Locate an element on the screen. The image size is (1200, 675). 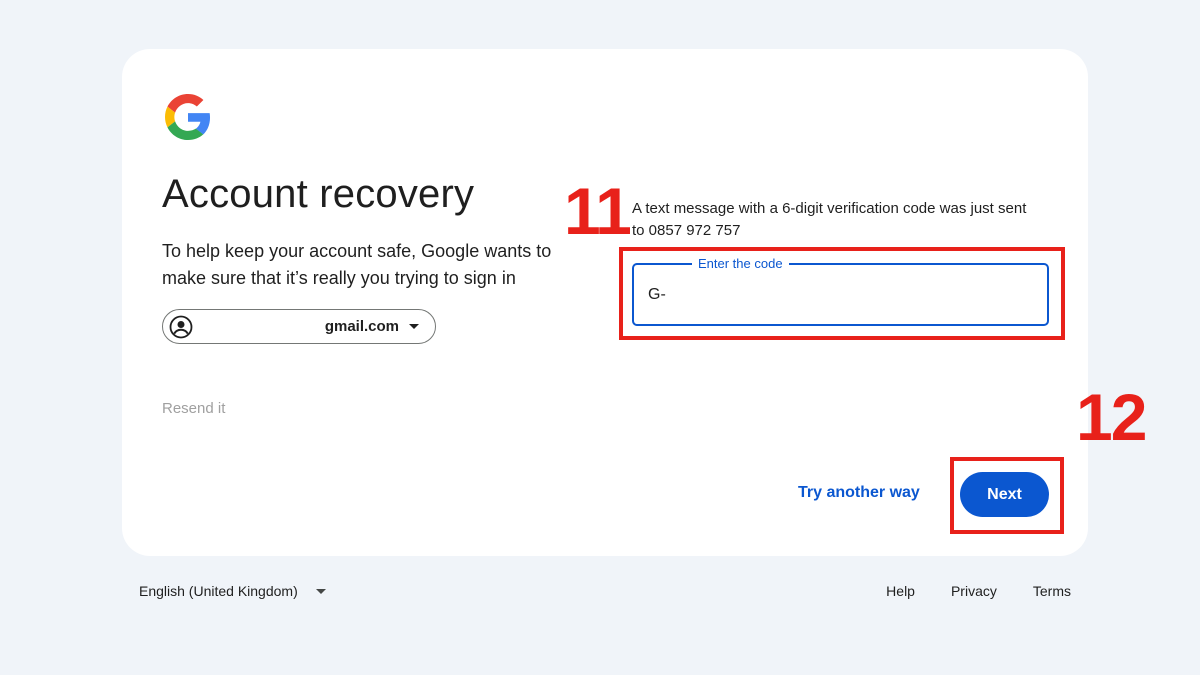
privacy-link: Privacy is located at coordinates (974, 591).